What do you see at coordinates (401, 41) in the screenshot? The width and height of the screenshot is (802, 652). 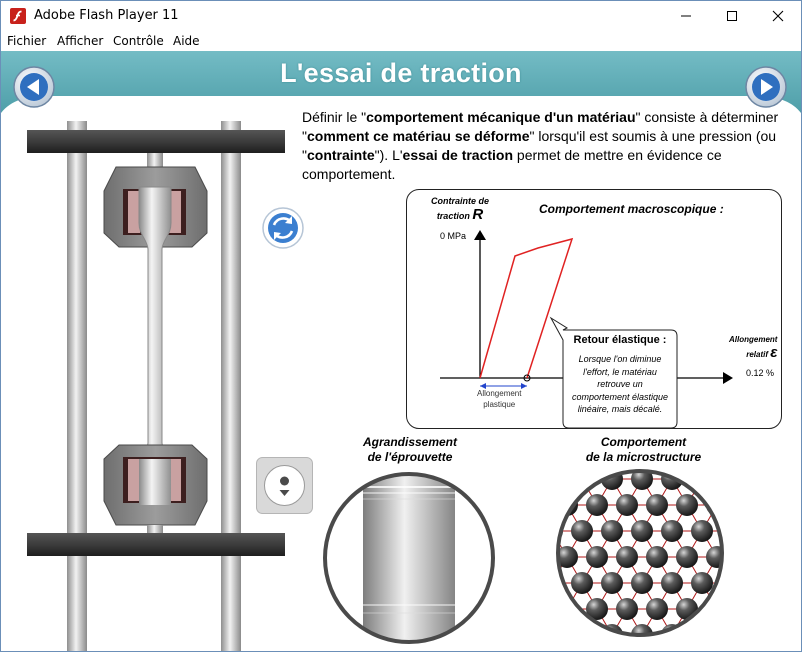 I see `menu-bar: Fichier Afficher Contrôle Aide` at bounding box center [401, 41].